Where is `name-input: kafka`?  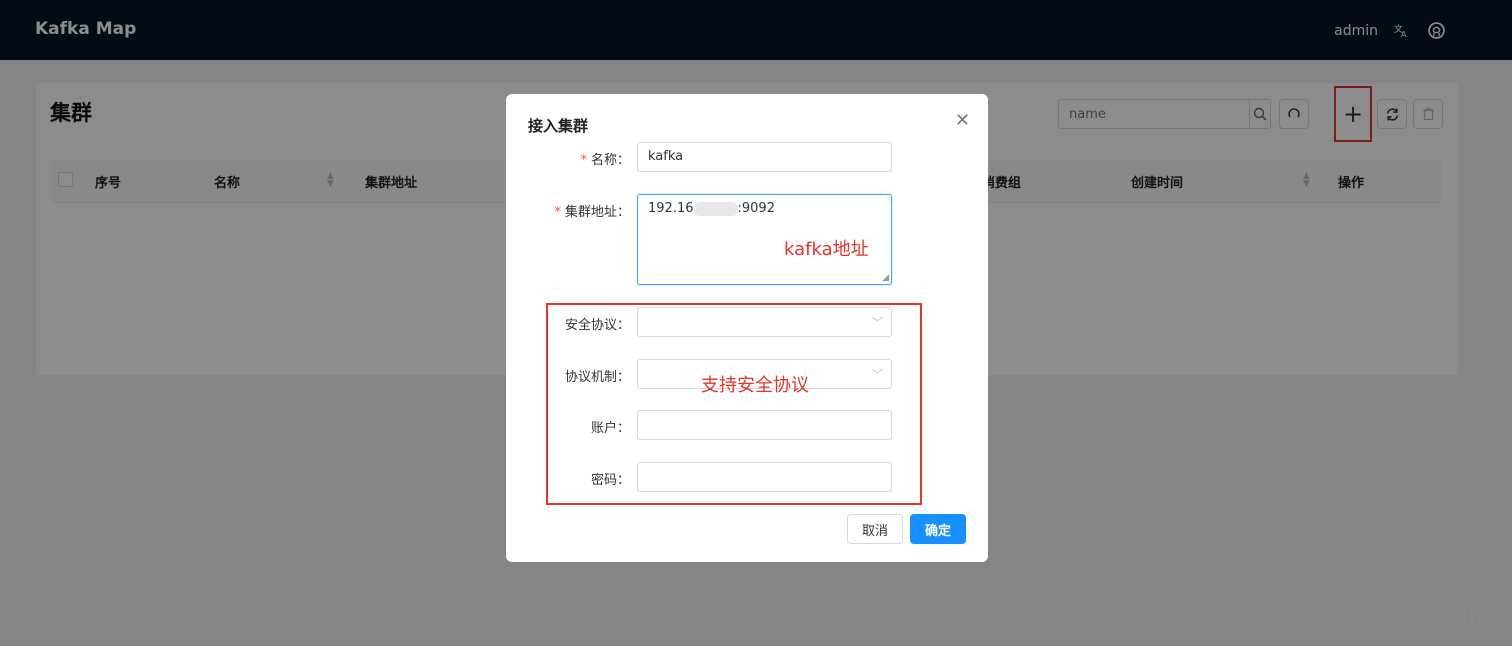
name-input: kafka is located at coordinates (764, 157).